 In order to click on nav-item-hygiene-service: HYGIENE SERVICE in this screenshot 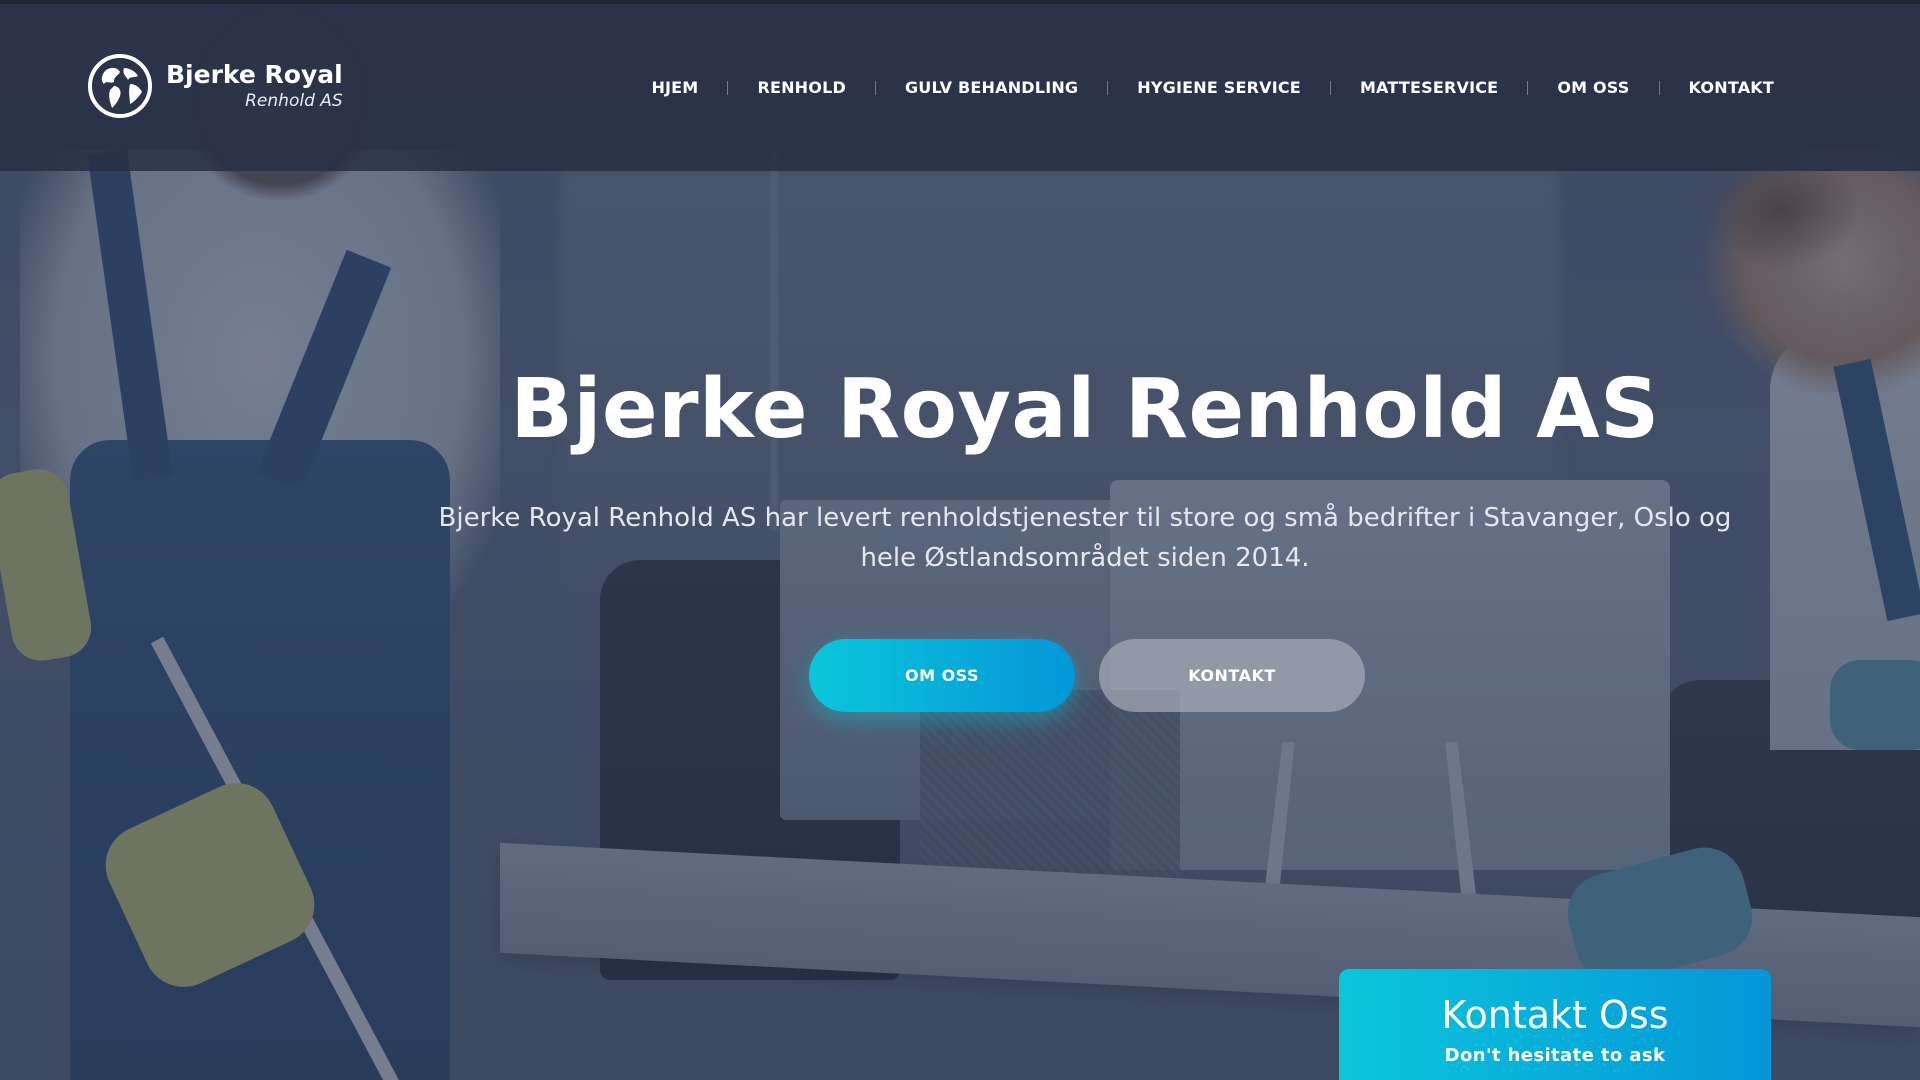, I will do `click(1219, 87)`.